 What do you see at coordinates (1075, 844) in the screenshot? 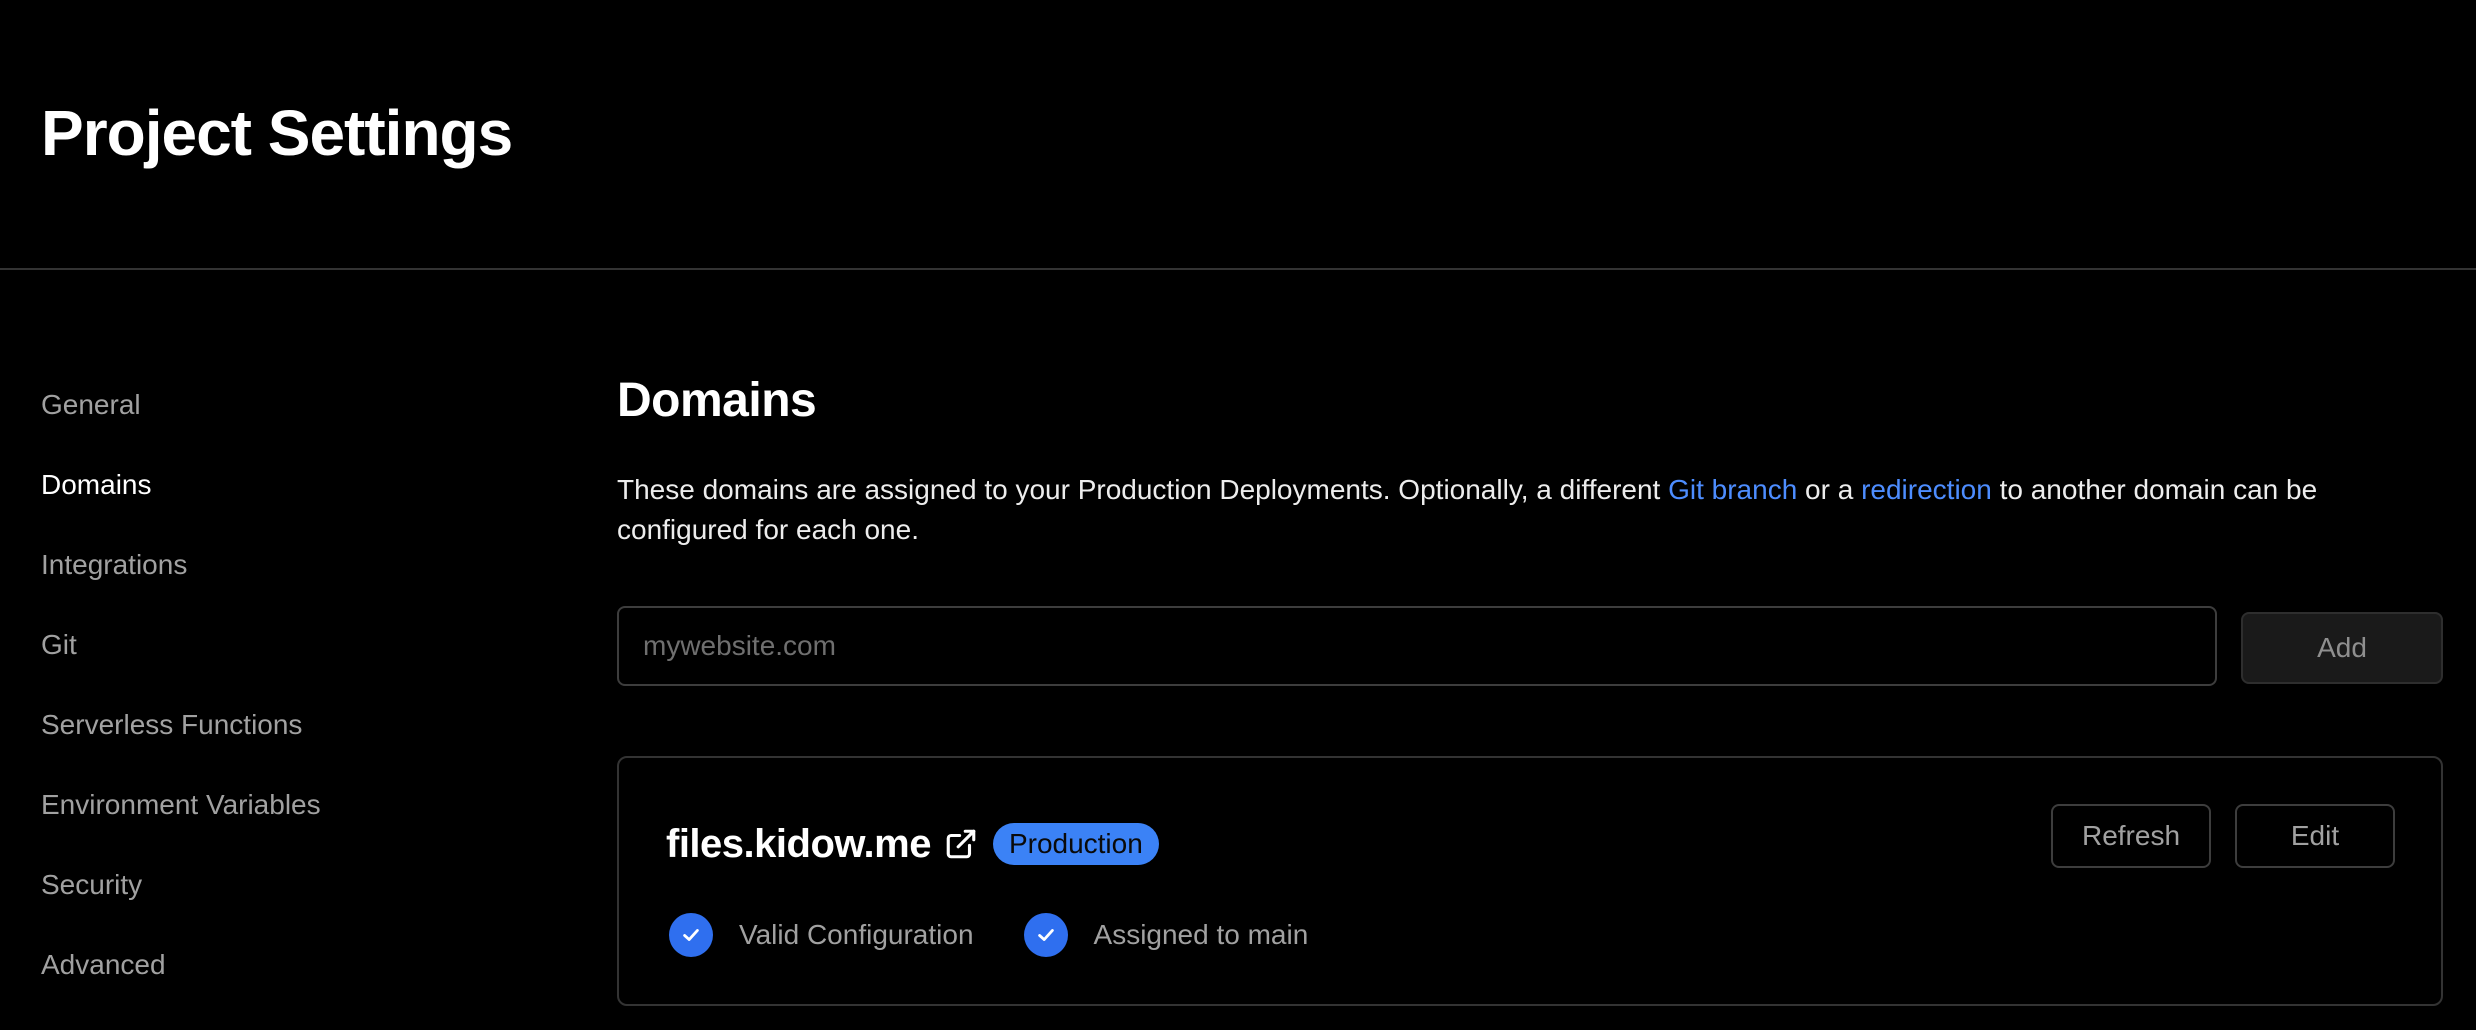
I see `production-badge: Production` at bounding box center [1075, 844].